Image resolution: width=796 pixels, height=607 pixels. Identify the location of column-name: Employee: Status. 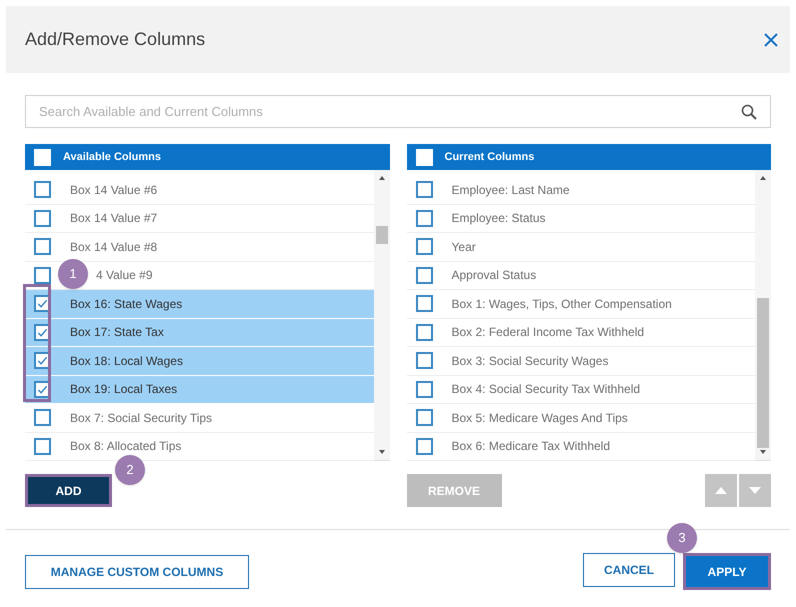
(499, 219).